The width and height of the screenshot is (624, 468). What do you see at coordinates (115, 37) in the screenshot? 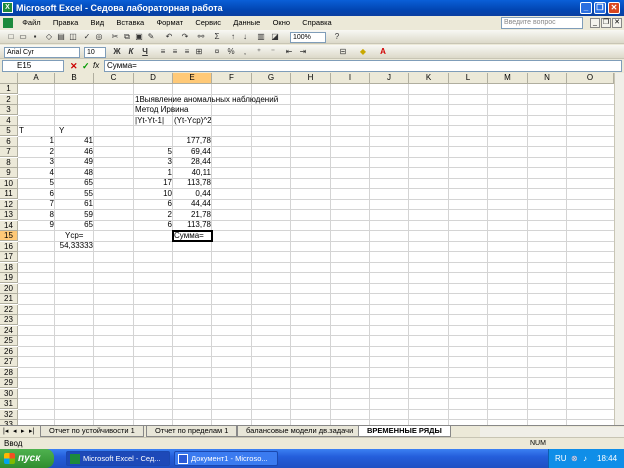
I see `cut-icon: ✂` at bounding box center [115, 37].